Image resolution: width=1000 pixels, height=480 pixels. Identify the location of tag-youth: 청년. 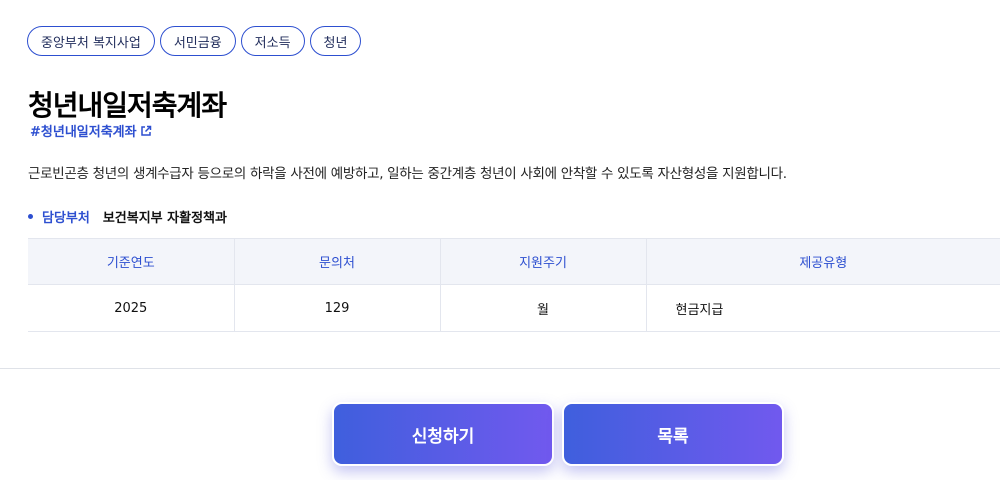
(335, 41).